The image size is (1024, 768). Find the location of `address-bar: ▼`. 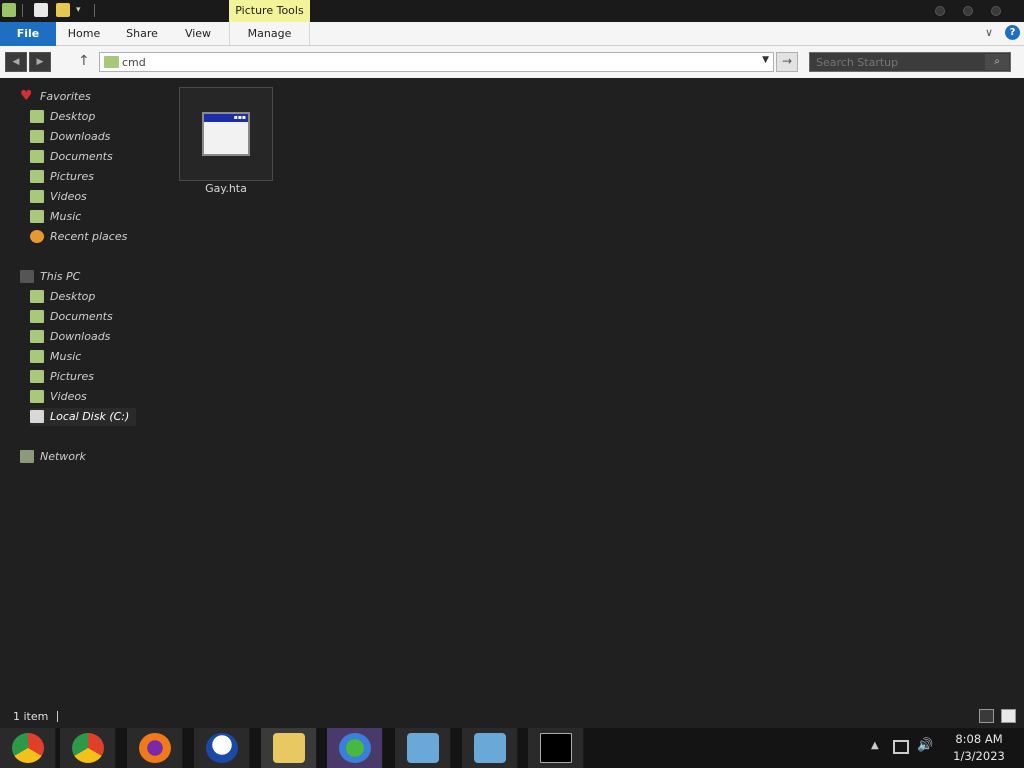

address-bar: ▼ is located at coordinates (436, 62).